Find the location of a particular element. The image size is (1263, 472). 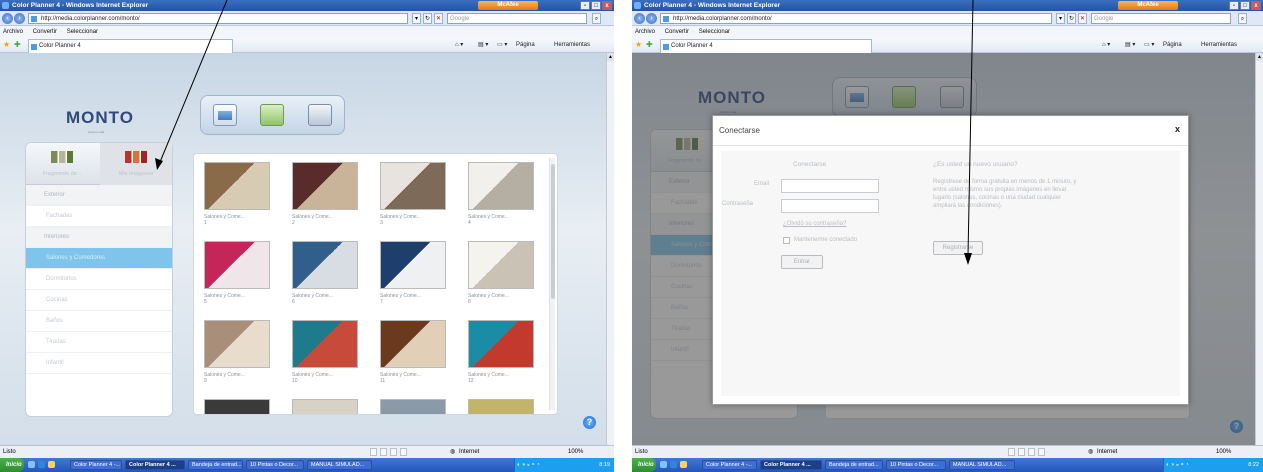

gallery-item: Salones y Come... 1 is located at coordinates (242, 194).